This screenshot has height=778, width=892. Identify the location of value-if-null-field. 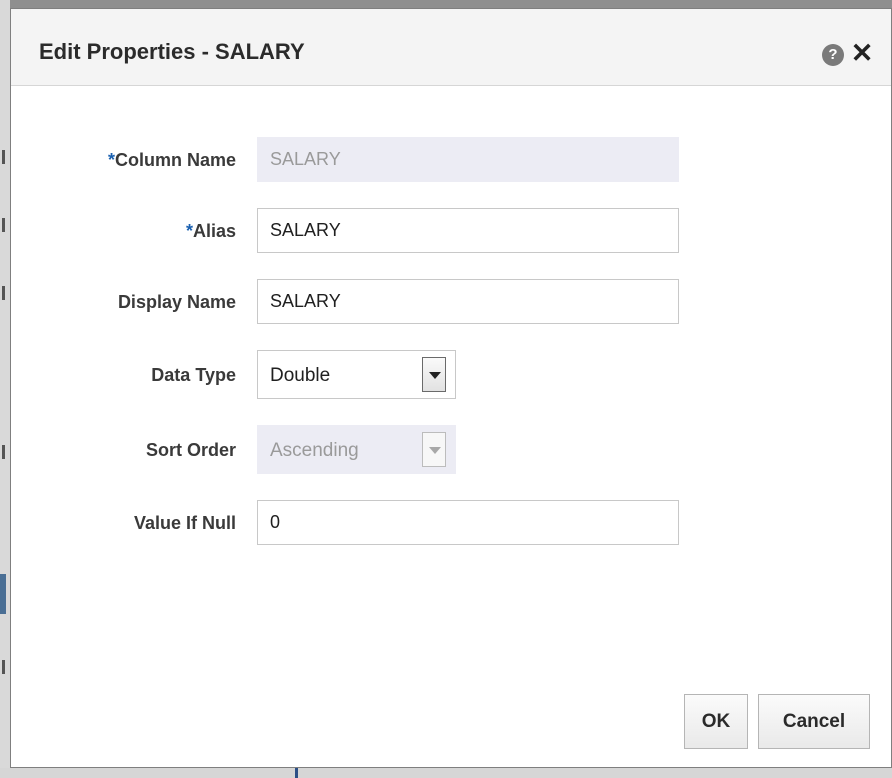
(468, 522).